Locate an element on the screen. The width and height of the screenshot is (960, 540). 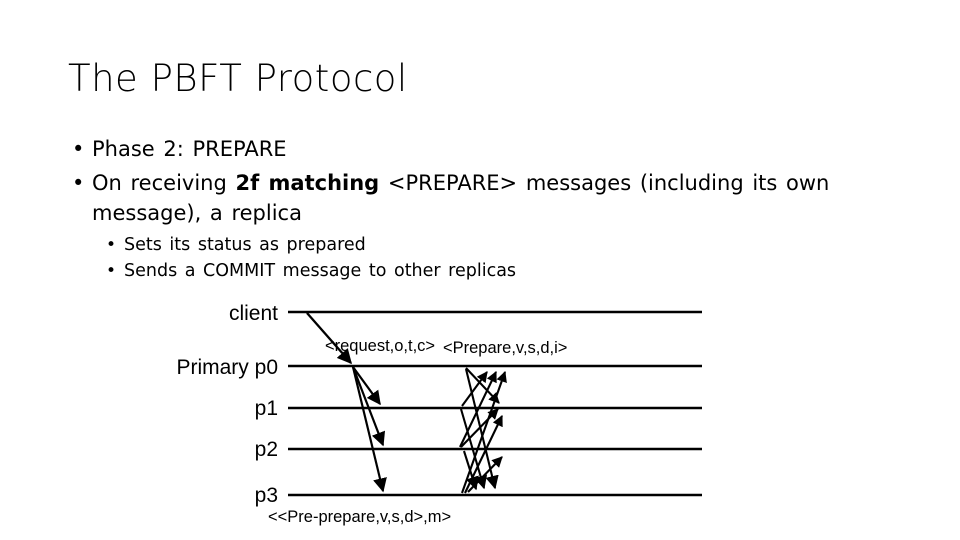
timeline-labels: client Primary p0 p1 p2 p3 is located at coordinates (227, 404).